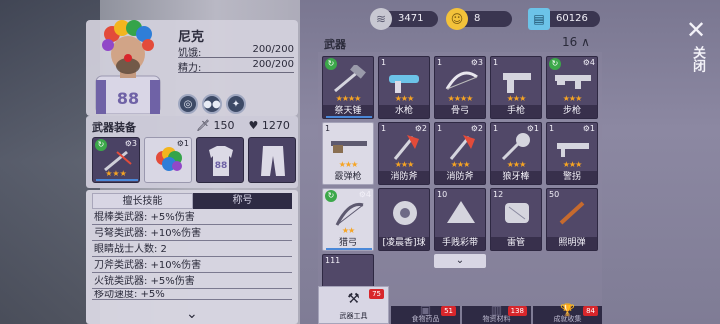  What do you see at coordinates (203, 125) in the screenshot?
I see `sword-icon: 🗡` at bounding box center [203, 125].